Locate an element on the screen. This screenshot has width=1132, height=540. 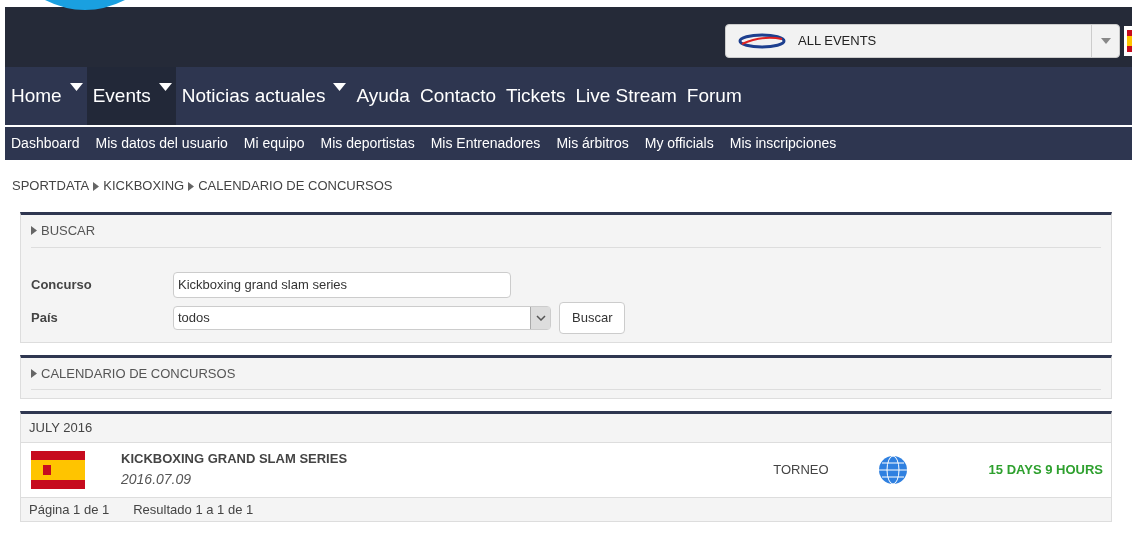
select-value: ALL EVENTS is located at coordinates (838, 41).